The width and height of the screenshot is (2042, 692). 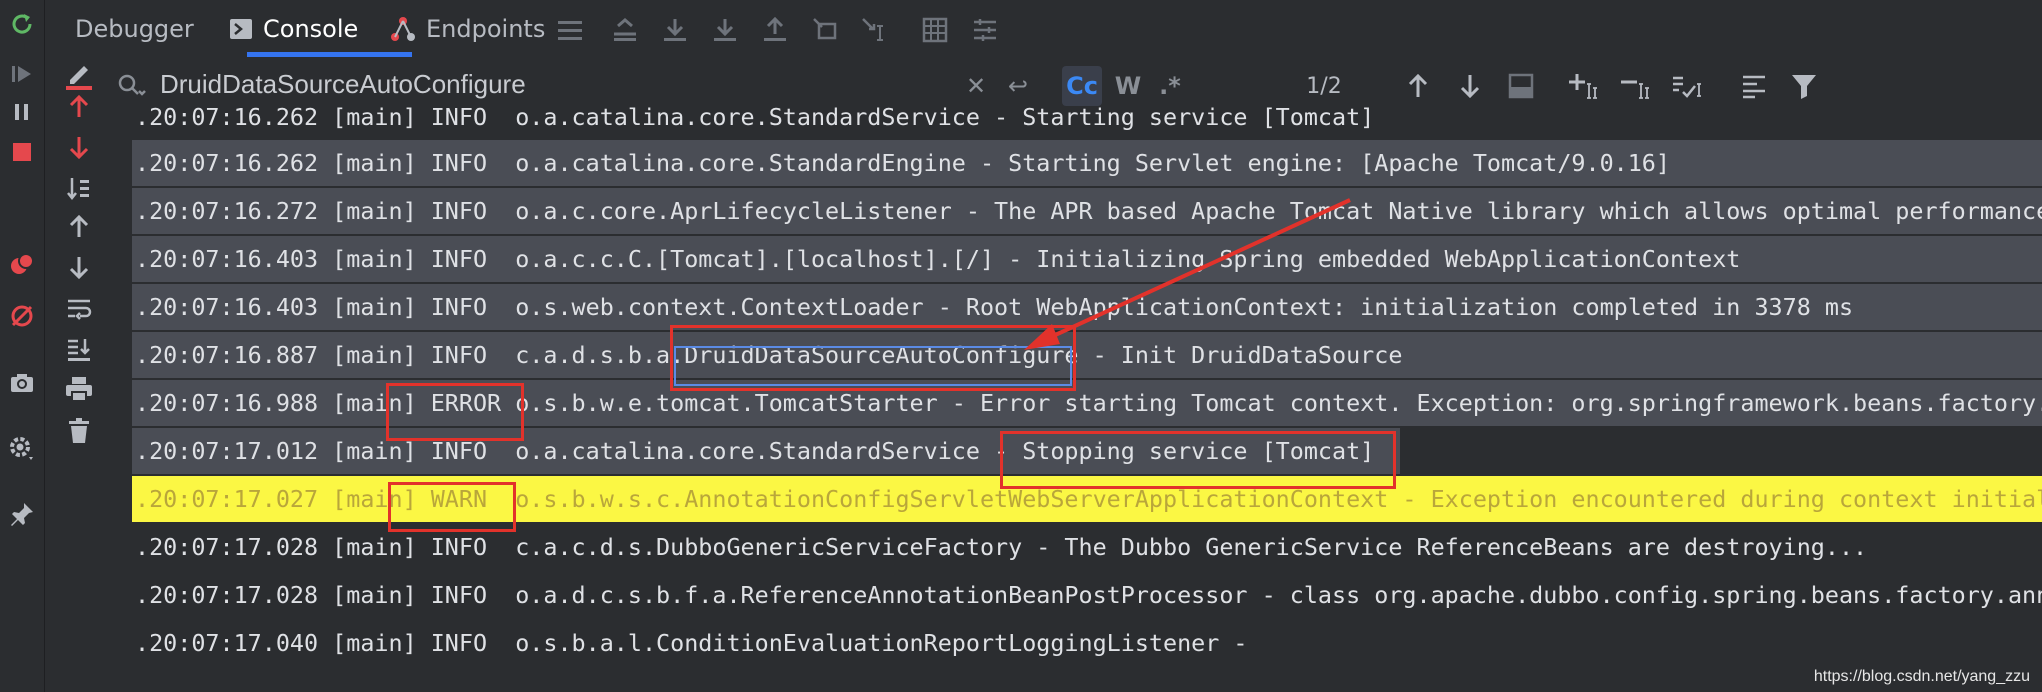 What do you see at coordinates (1921, 676) in the screenshot?
I see `watermark: https://blog.csdn.net/yang_zzu` at bounding box center [1921, 676].